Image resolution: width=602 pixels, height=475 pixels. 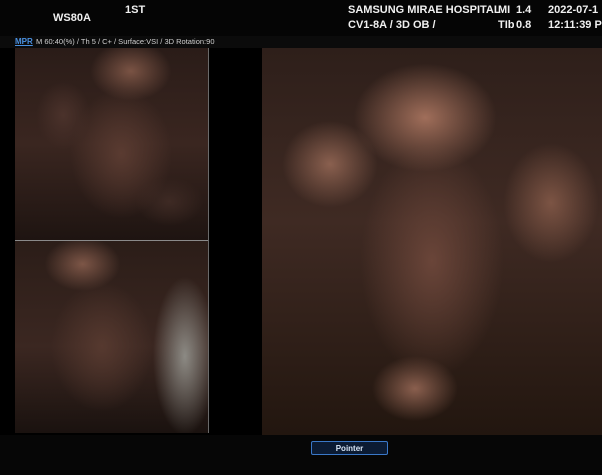 I want to click on pointer-button: Pointer, so click(x=349, y=448).